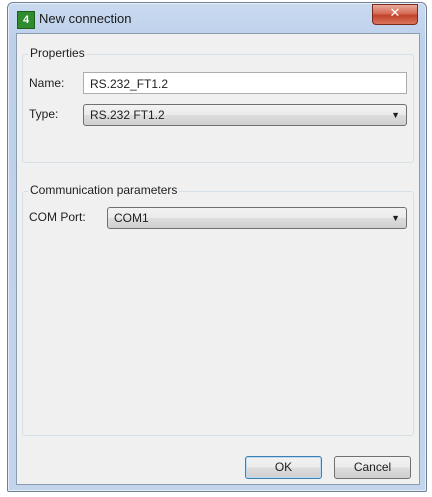 This screenshot has width=432, height=497. Describe the element at coordinates (245, 83) in the screenshot. I see `name-input: RS.232_FT1.2` at that location.